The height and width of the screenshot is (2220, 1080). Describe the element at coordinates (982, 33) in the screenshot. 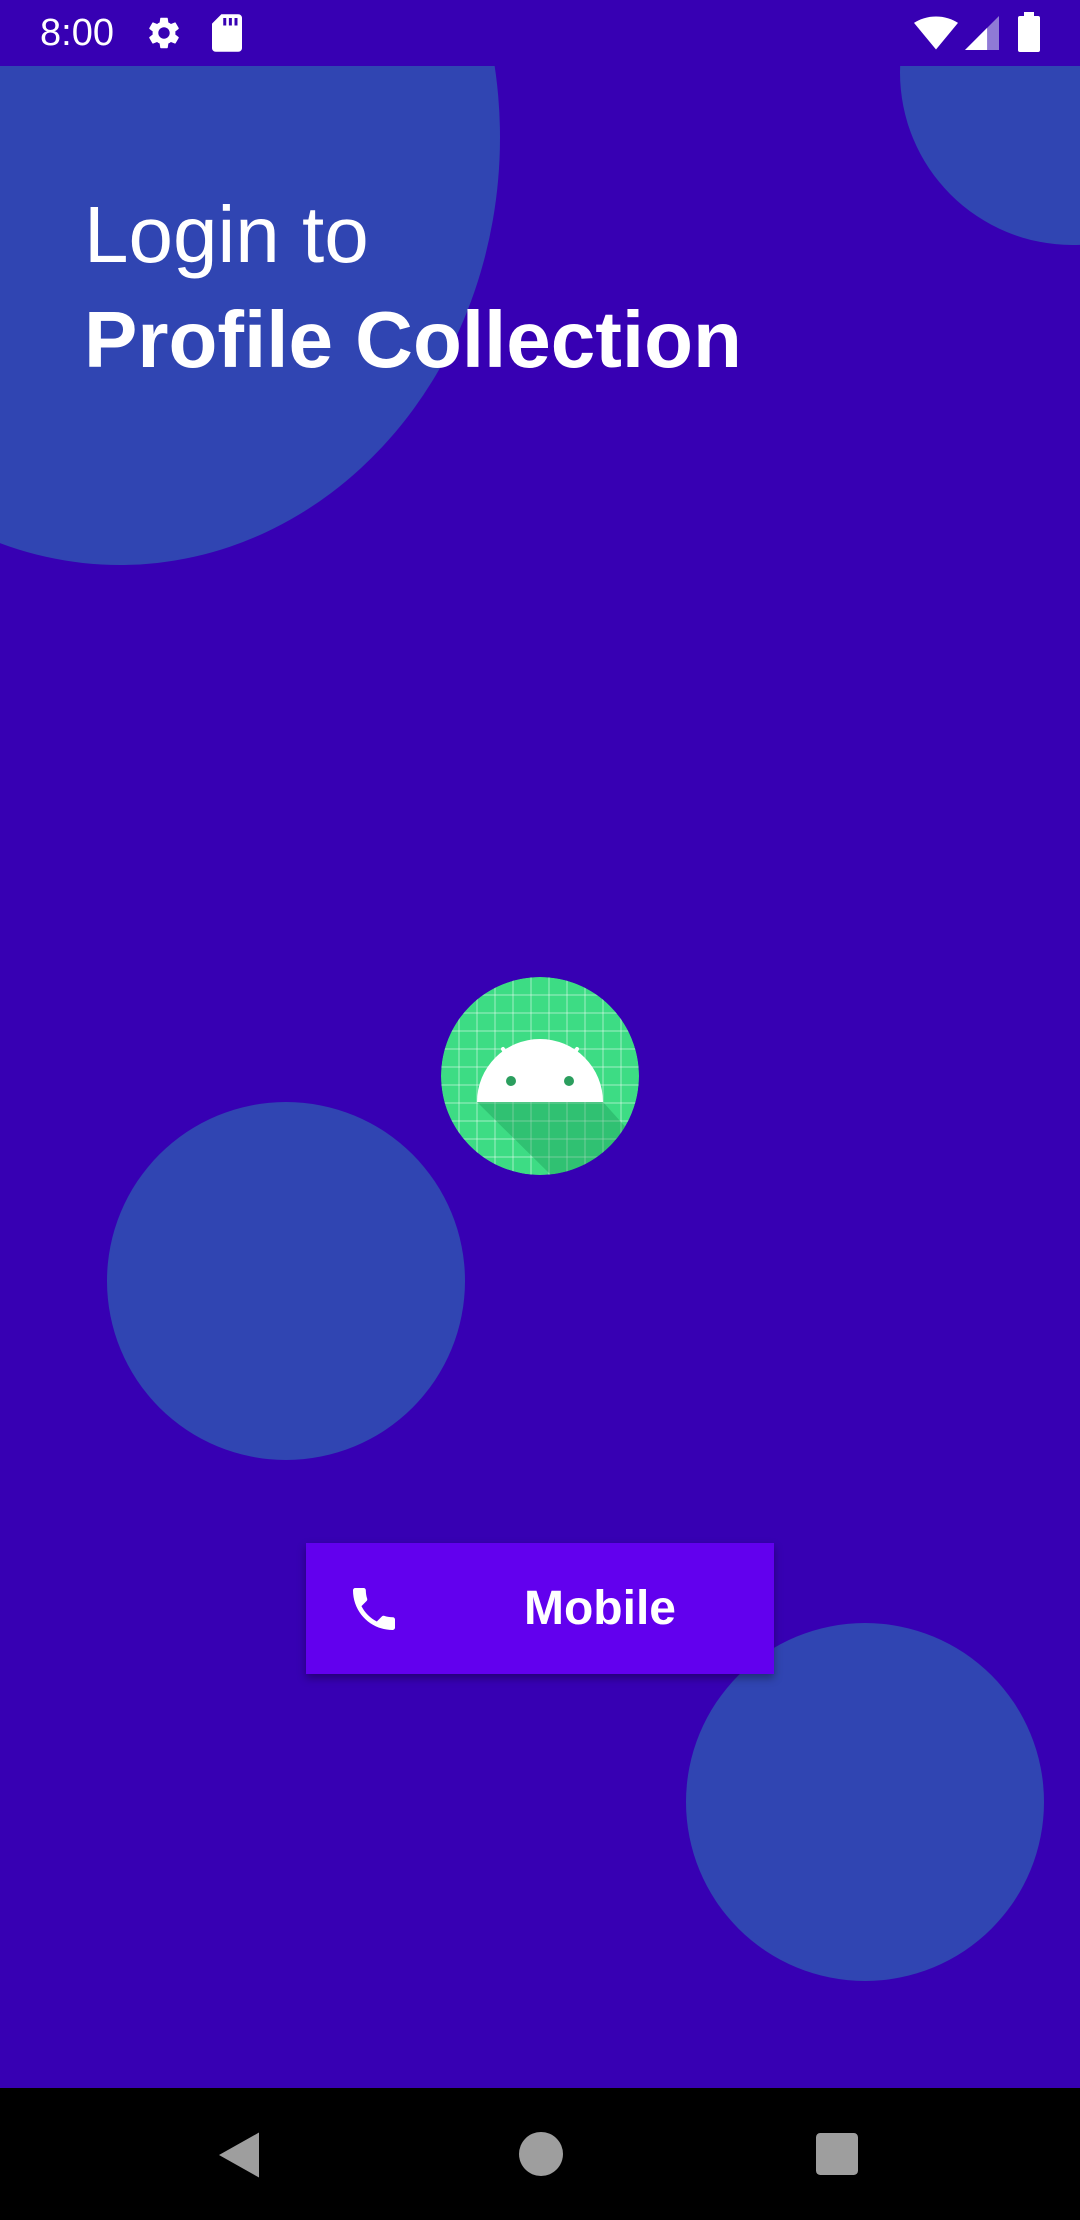

I see `signal-icon` at that location.